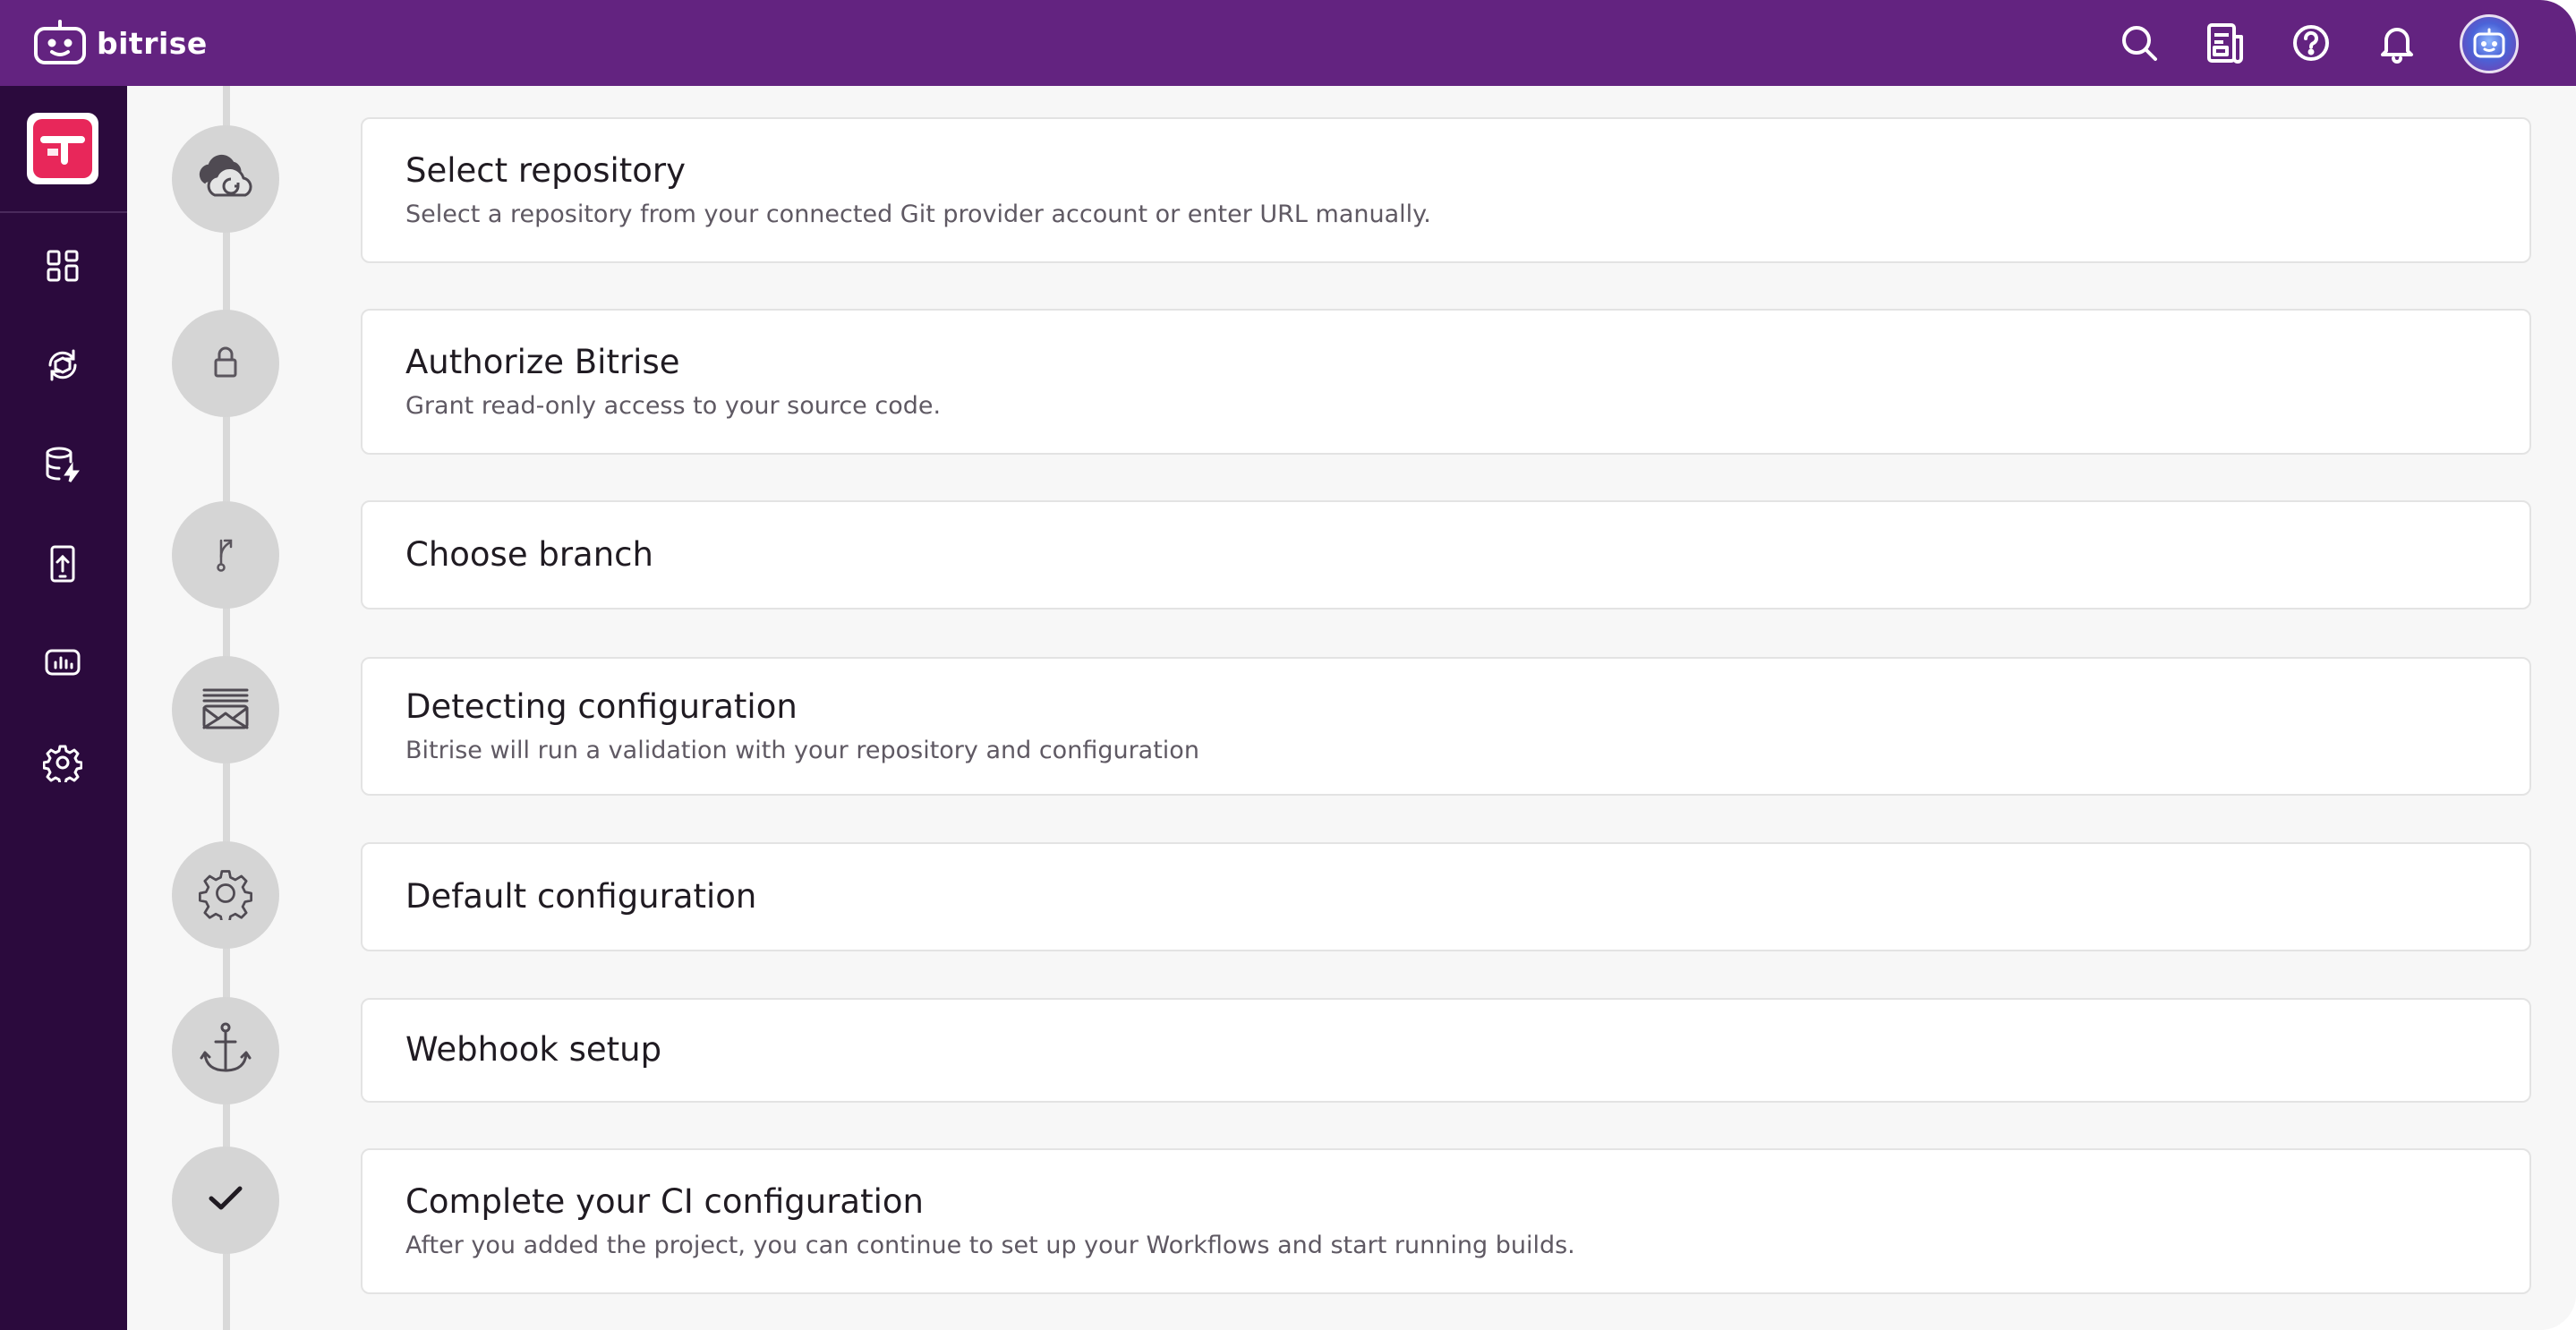 This screenshot has height=1330, width=2576. What do you see at coordinates (2397, 43) in the screenshot?
I see `notification-bell-icon` at bounding box center [2397, 43].